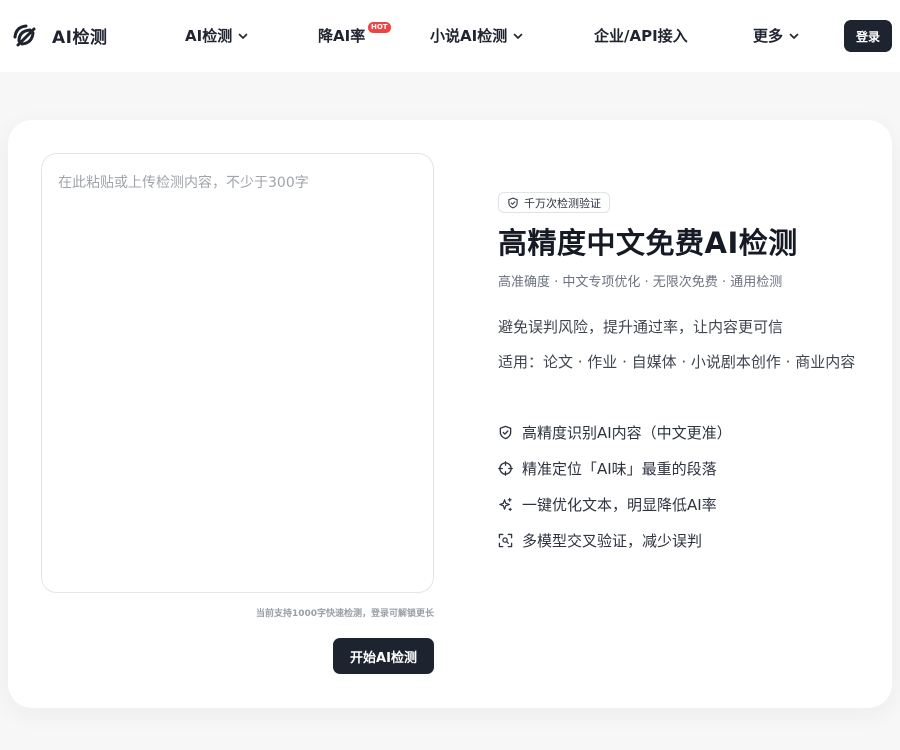 This screenshot has width=900, height=750. I want to click on feature-item: 多模型交叉验证，减少误判, so click(600, 540).